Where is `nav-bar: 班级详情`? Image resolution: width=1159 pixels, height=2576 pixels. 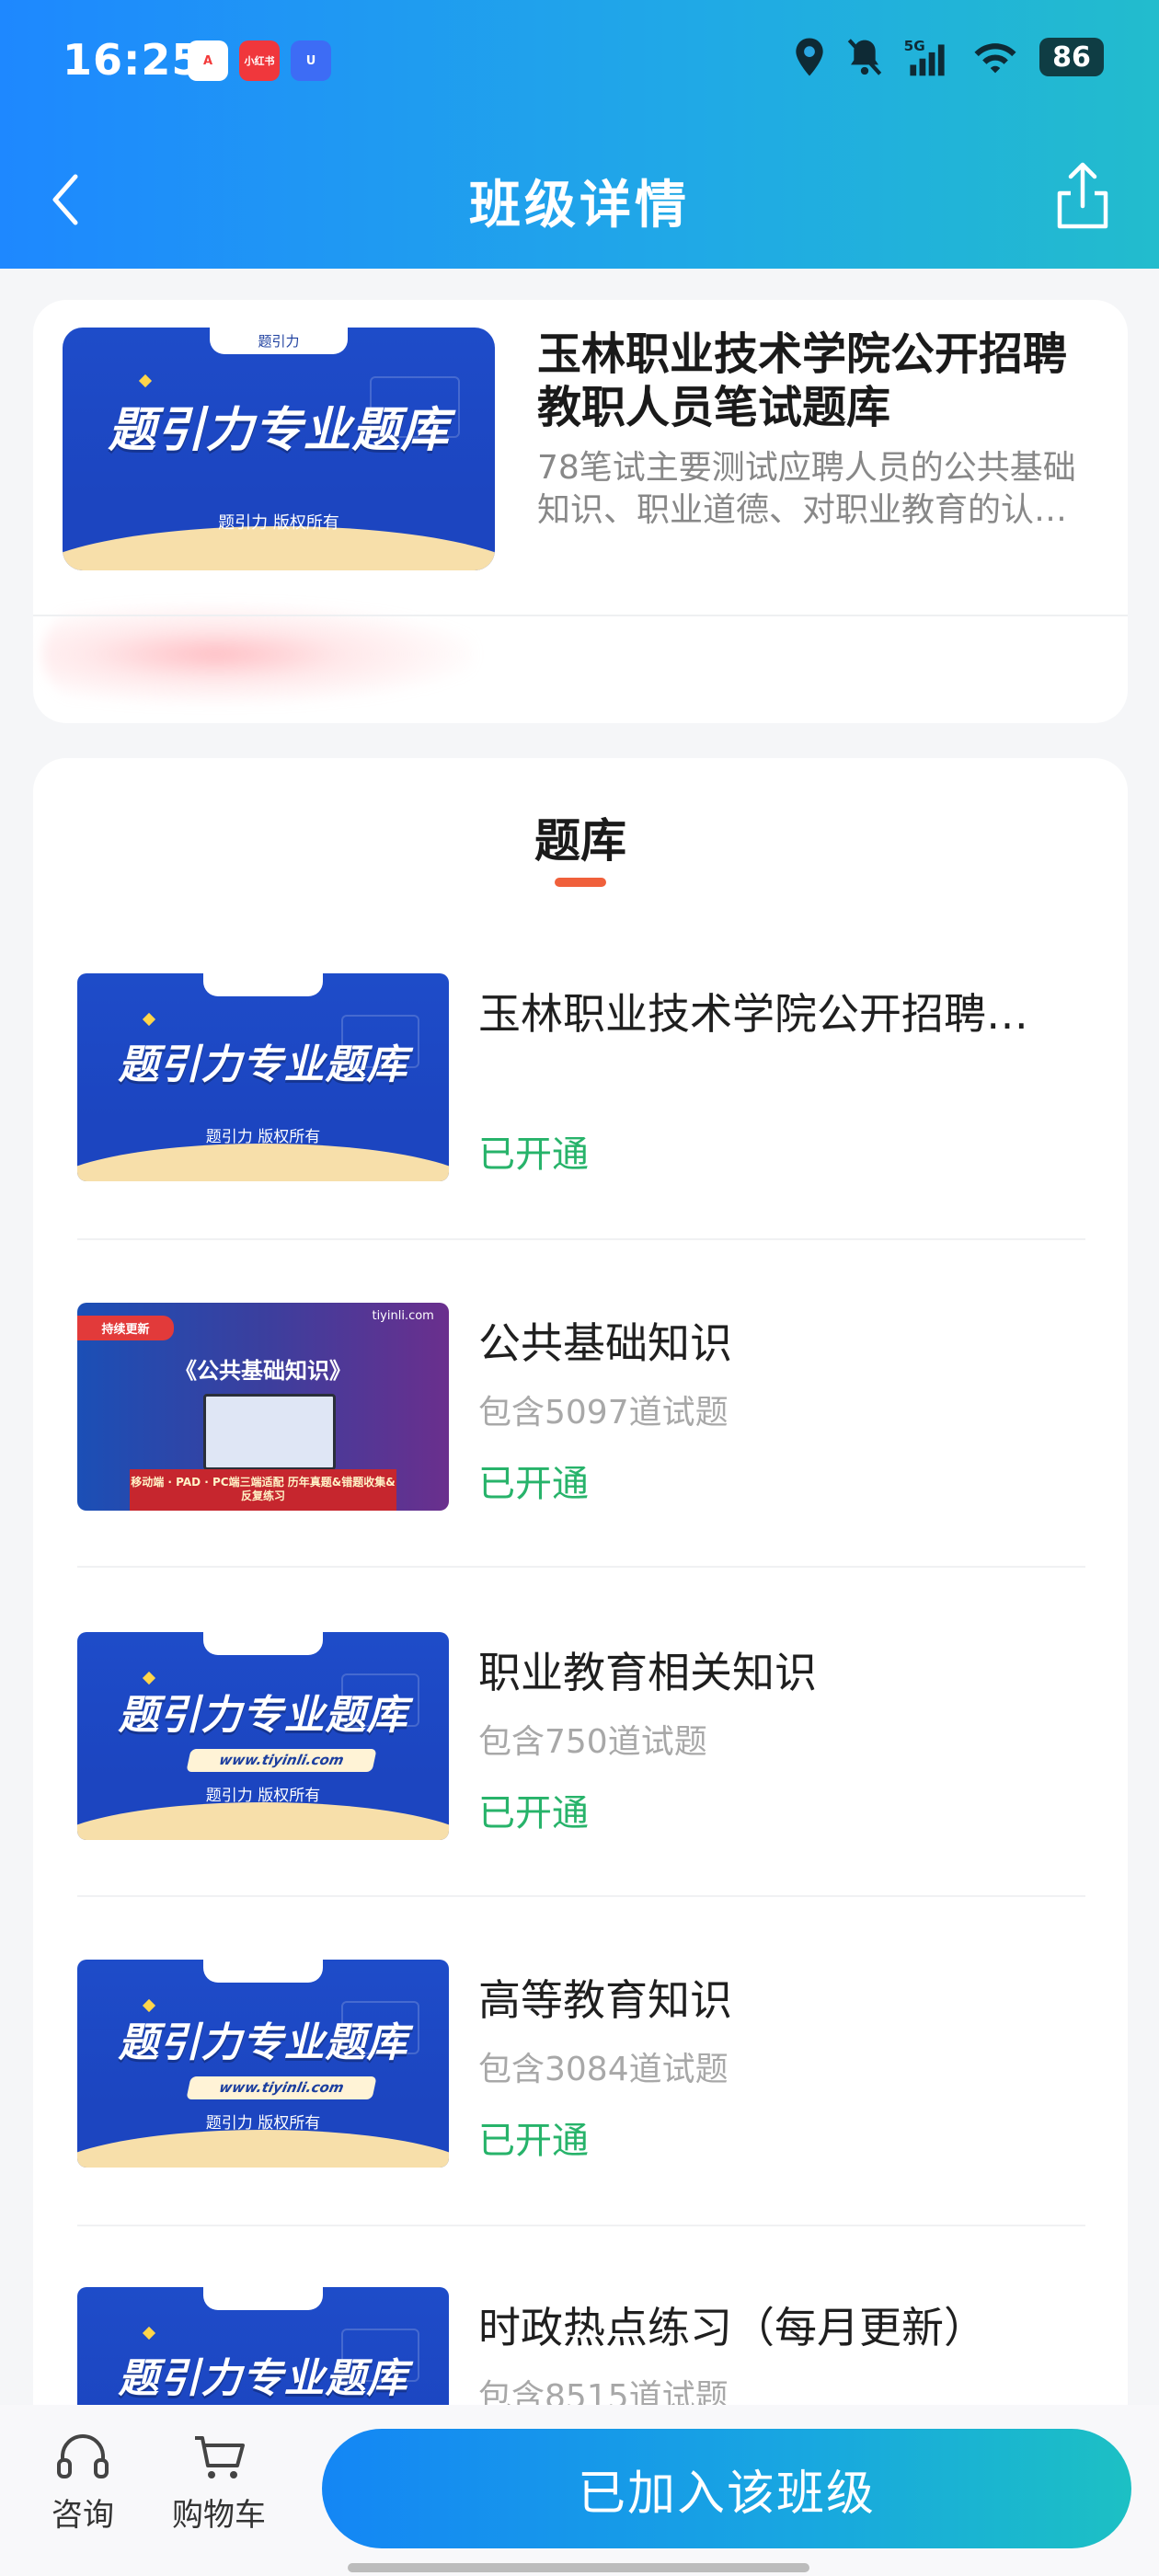
nav-bar: 班级详情 is located at coordinates (579, 197).